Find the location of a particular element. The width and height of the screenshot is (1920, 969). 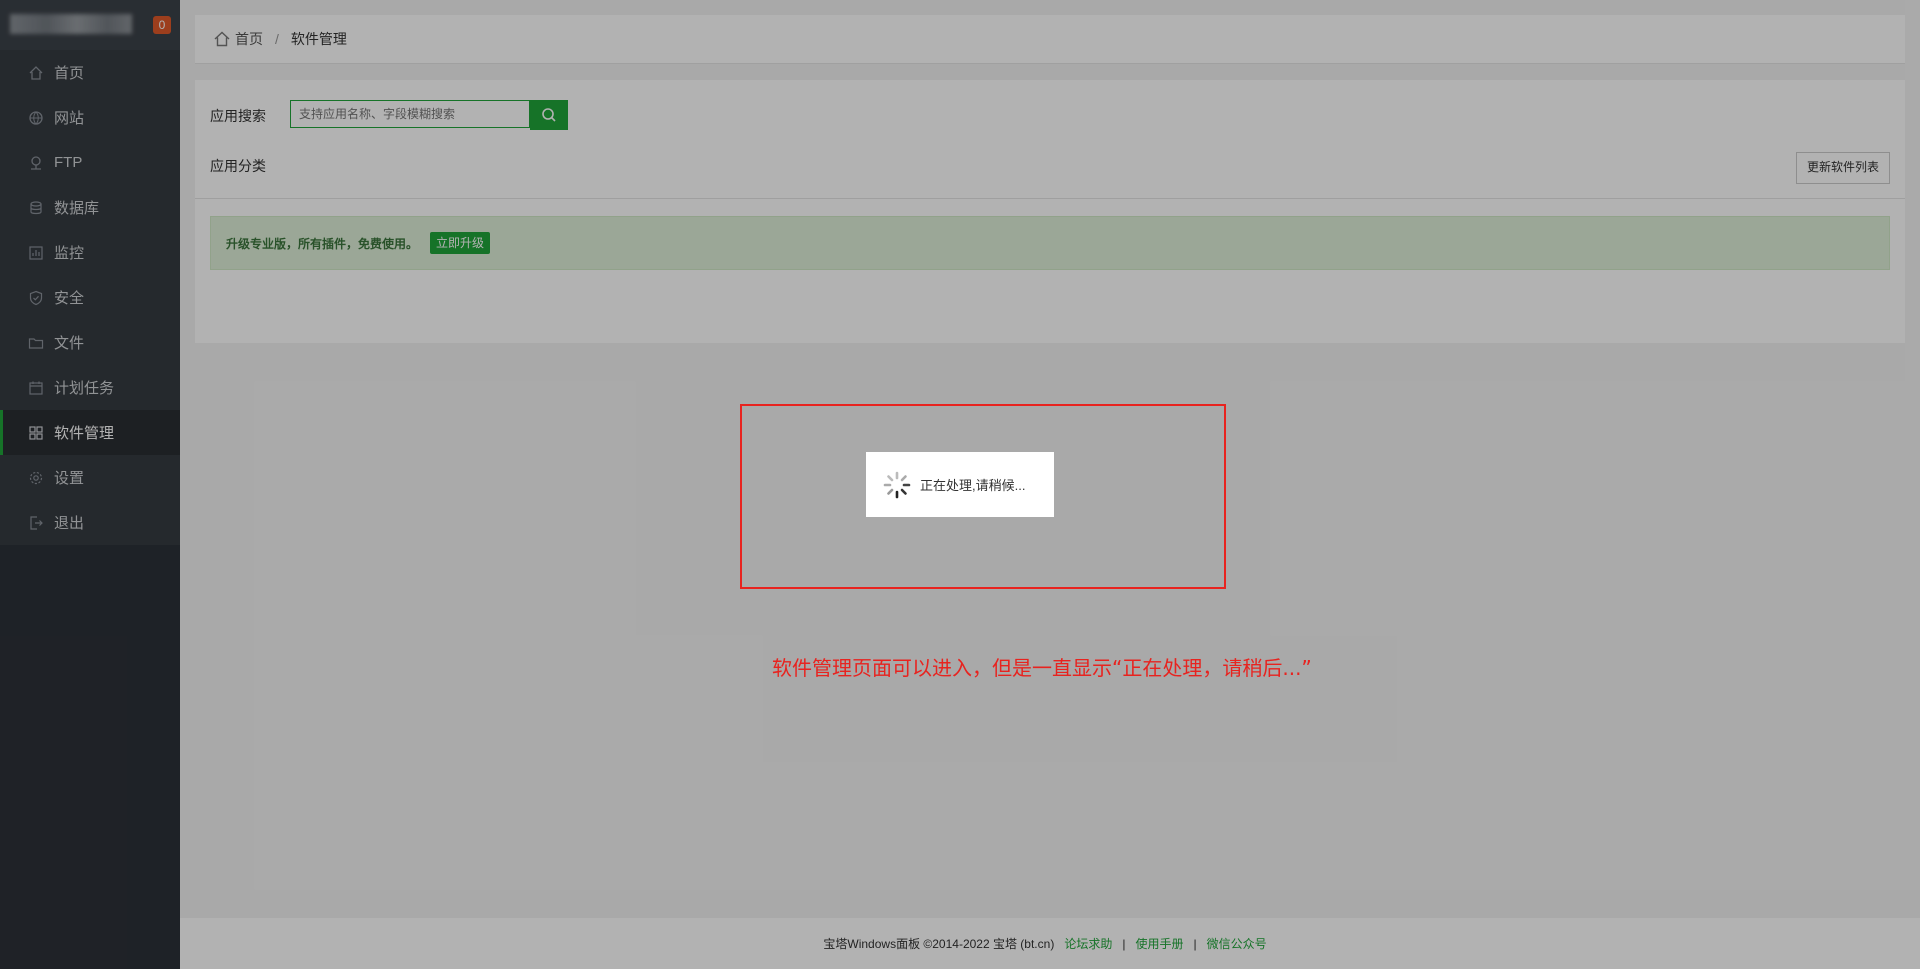

annotation-highlight-box is located at coordinates (983, 496).